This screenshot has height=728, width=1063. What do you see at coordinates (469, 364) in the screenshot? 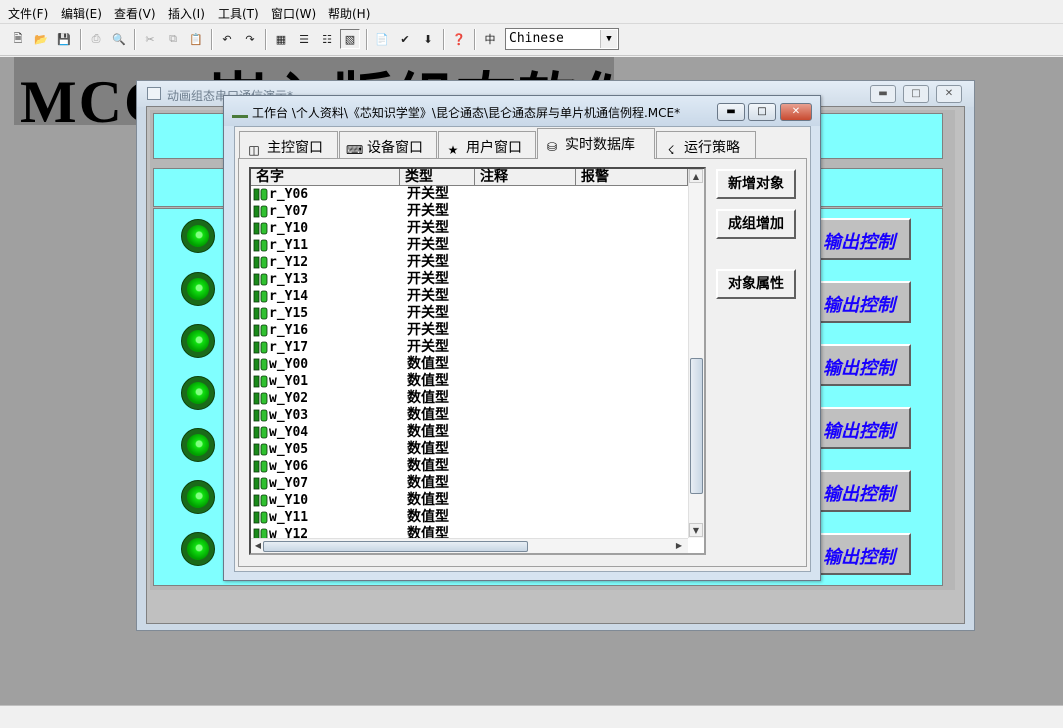
I see `table-row: w_Y00 数值型` at bounding box center [469, 364].